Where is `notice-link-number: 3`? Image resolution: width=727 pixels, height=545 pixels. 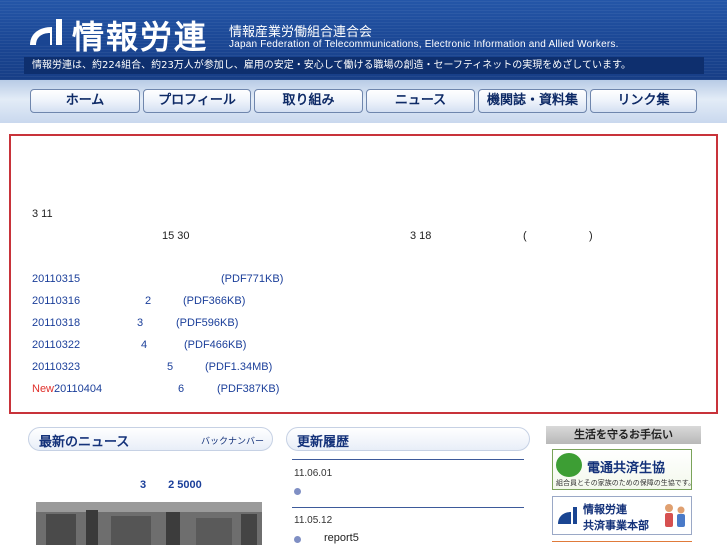 notice-link-number: 3 is located at coordinates (140, 323).